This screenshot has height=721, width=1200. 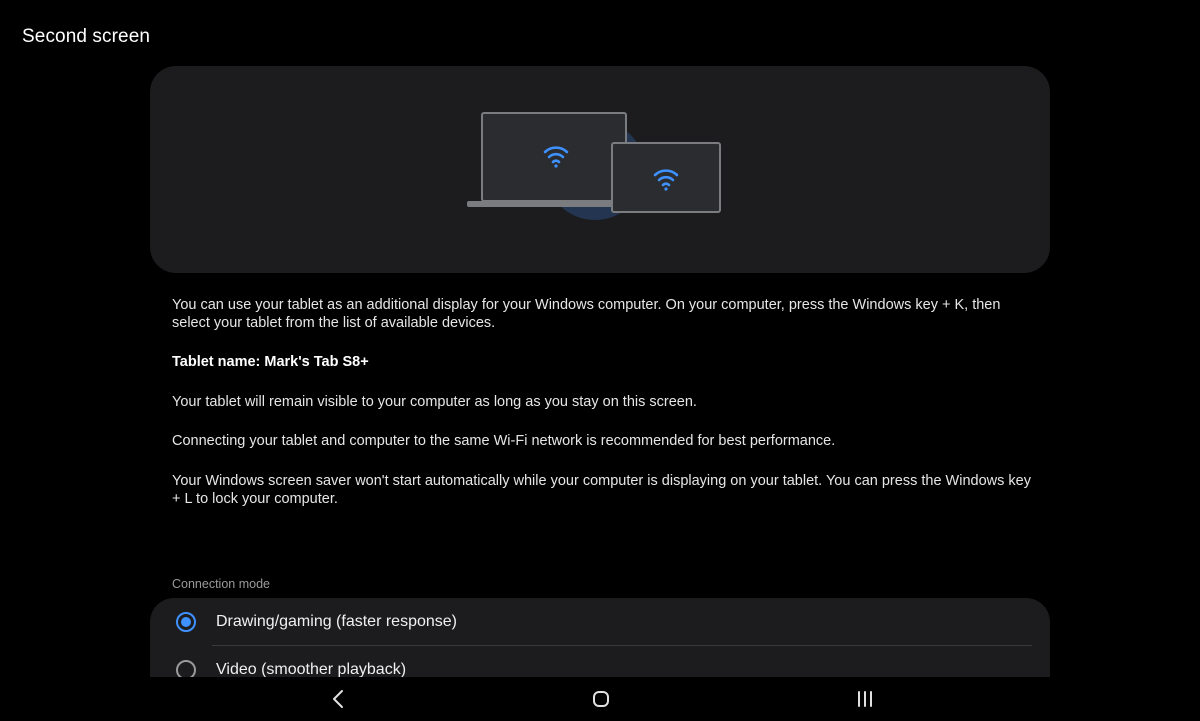 I want to click on mode-option-drawing-gaming: Drawing/gaming (faster response), so click(x=600, y=622).